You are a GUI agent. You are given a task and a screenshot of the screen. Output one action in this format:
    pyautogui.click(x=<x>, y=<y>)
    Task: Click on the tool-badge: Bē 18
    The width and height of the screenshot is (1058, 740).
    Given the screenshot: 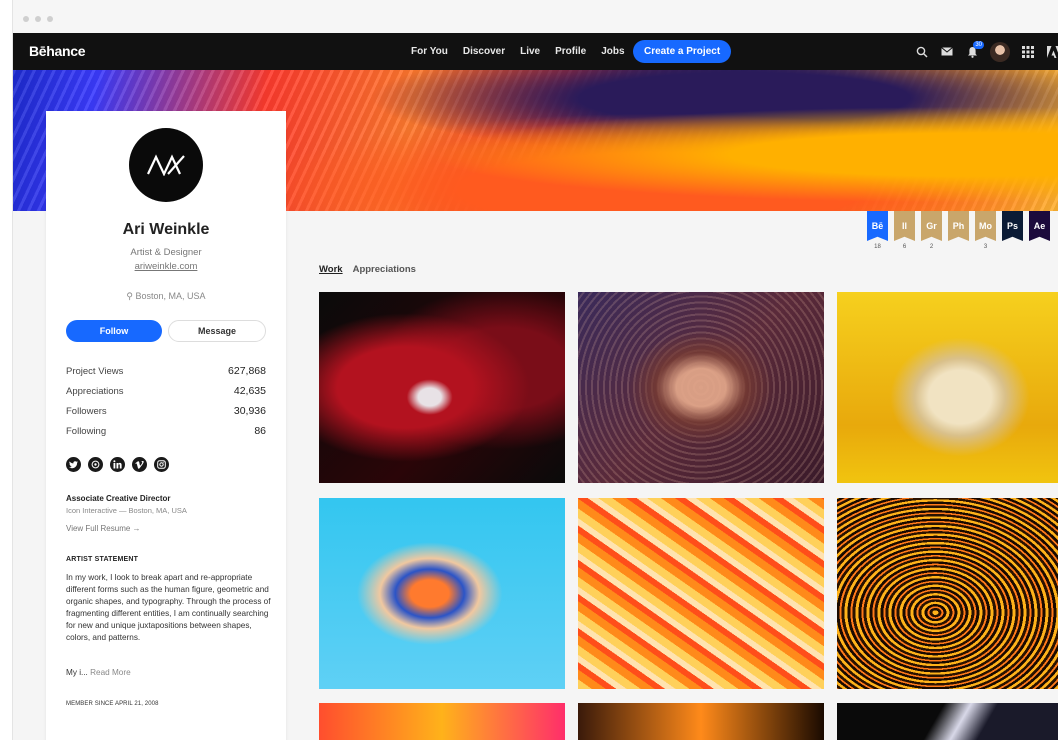 What is the action you would take?
    pyautogui.click(x=877, y=231)
    